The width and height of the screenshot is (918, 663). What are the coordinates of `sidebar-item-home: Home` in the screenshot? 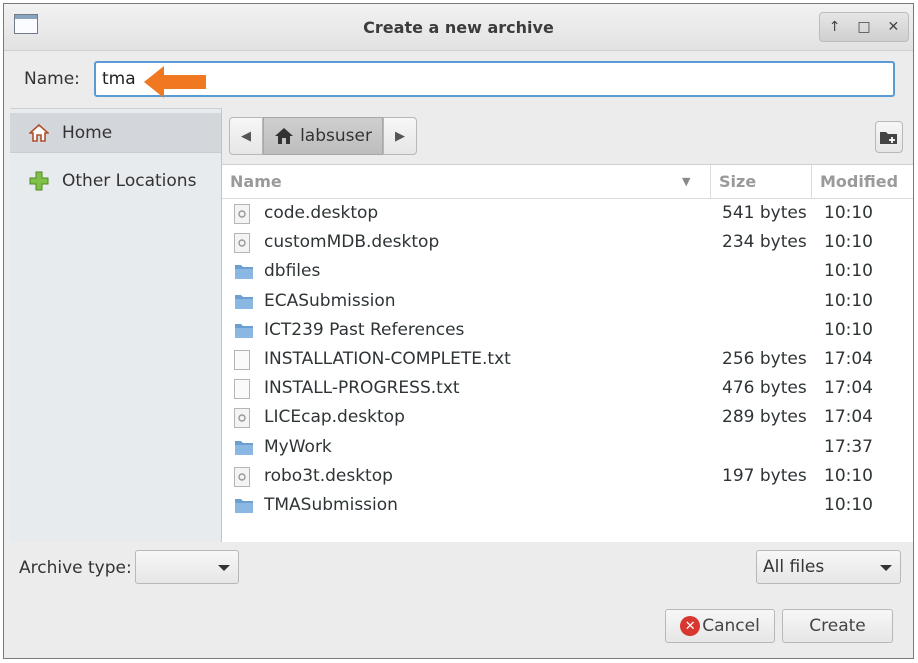 It's located at (115, 133).